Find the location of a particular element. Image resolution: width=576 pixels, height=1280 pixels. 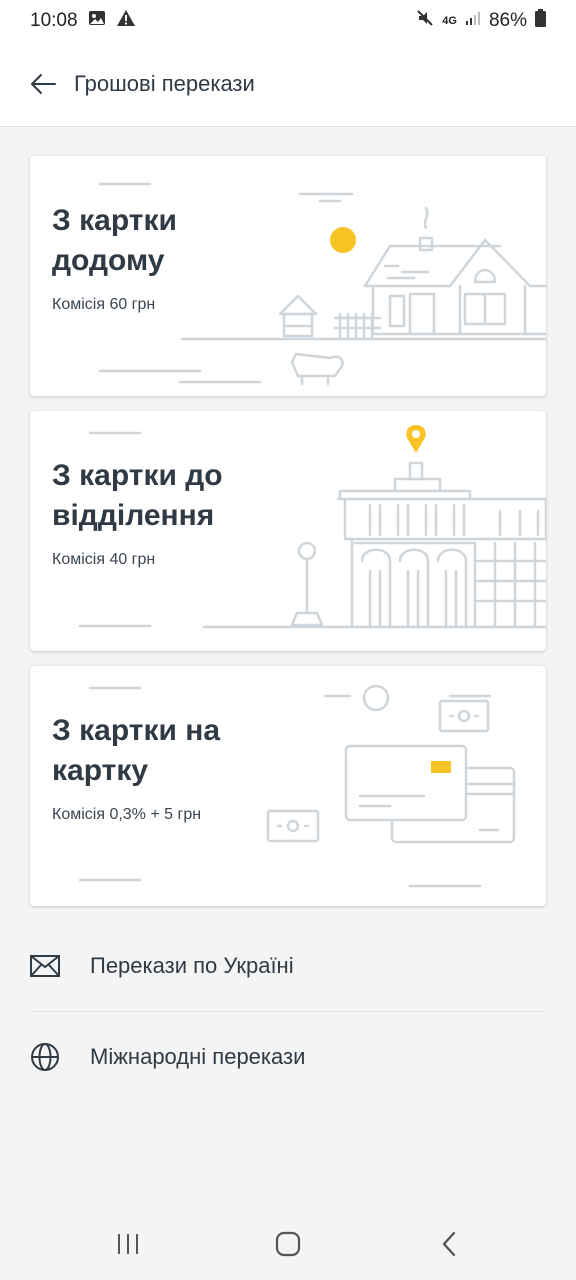

status-time: 10:08 is located at coordinates (54, 20).